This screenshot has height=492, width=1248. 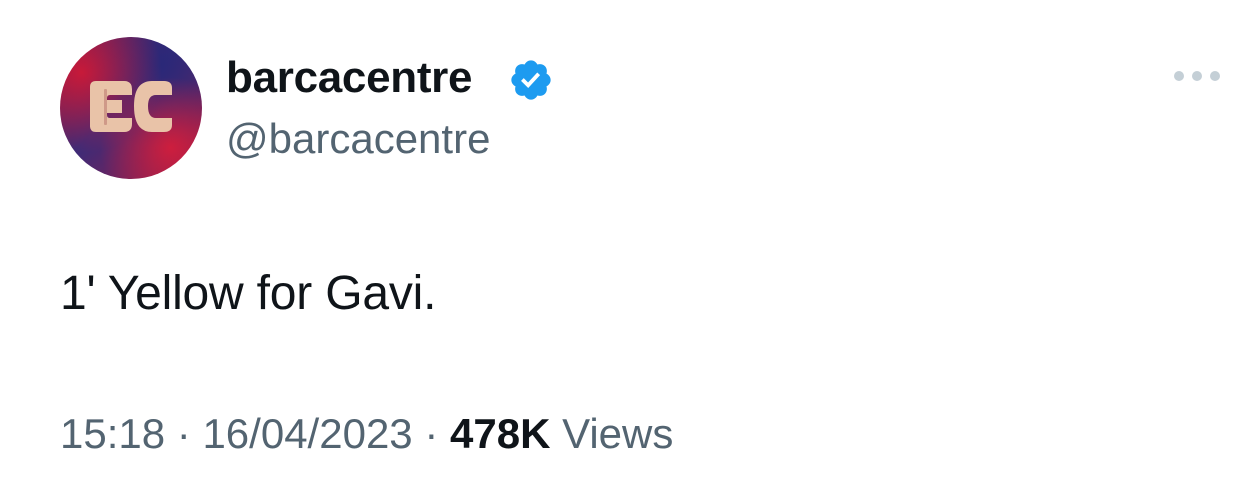 I want to click on barcacentre-logo-icon, so click(x=131, y=106).